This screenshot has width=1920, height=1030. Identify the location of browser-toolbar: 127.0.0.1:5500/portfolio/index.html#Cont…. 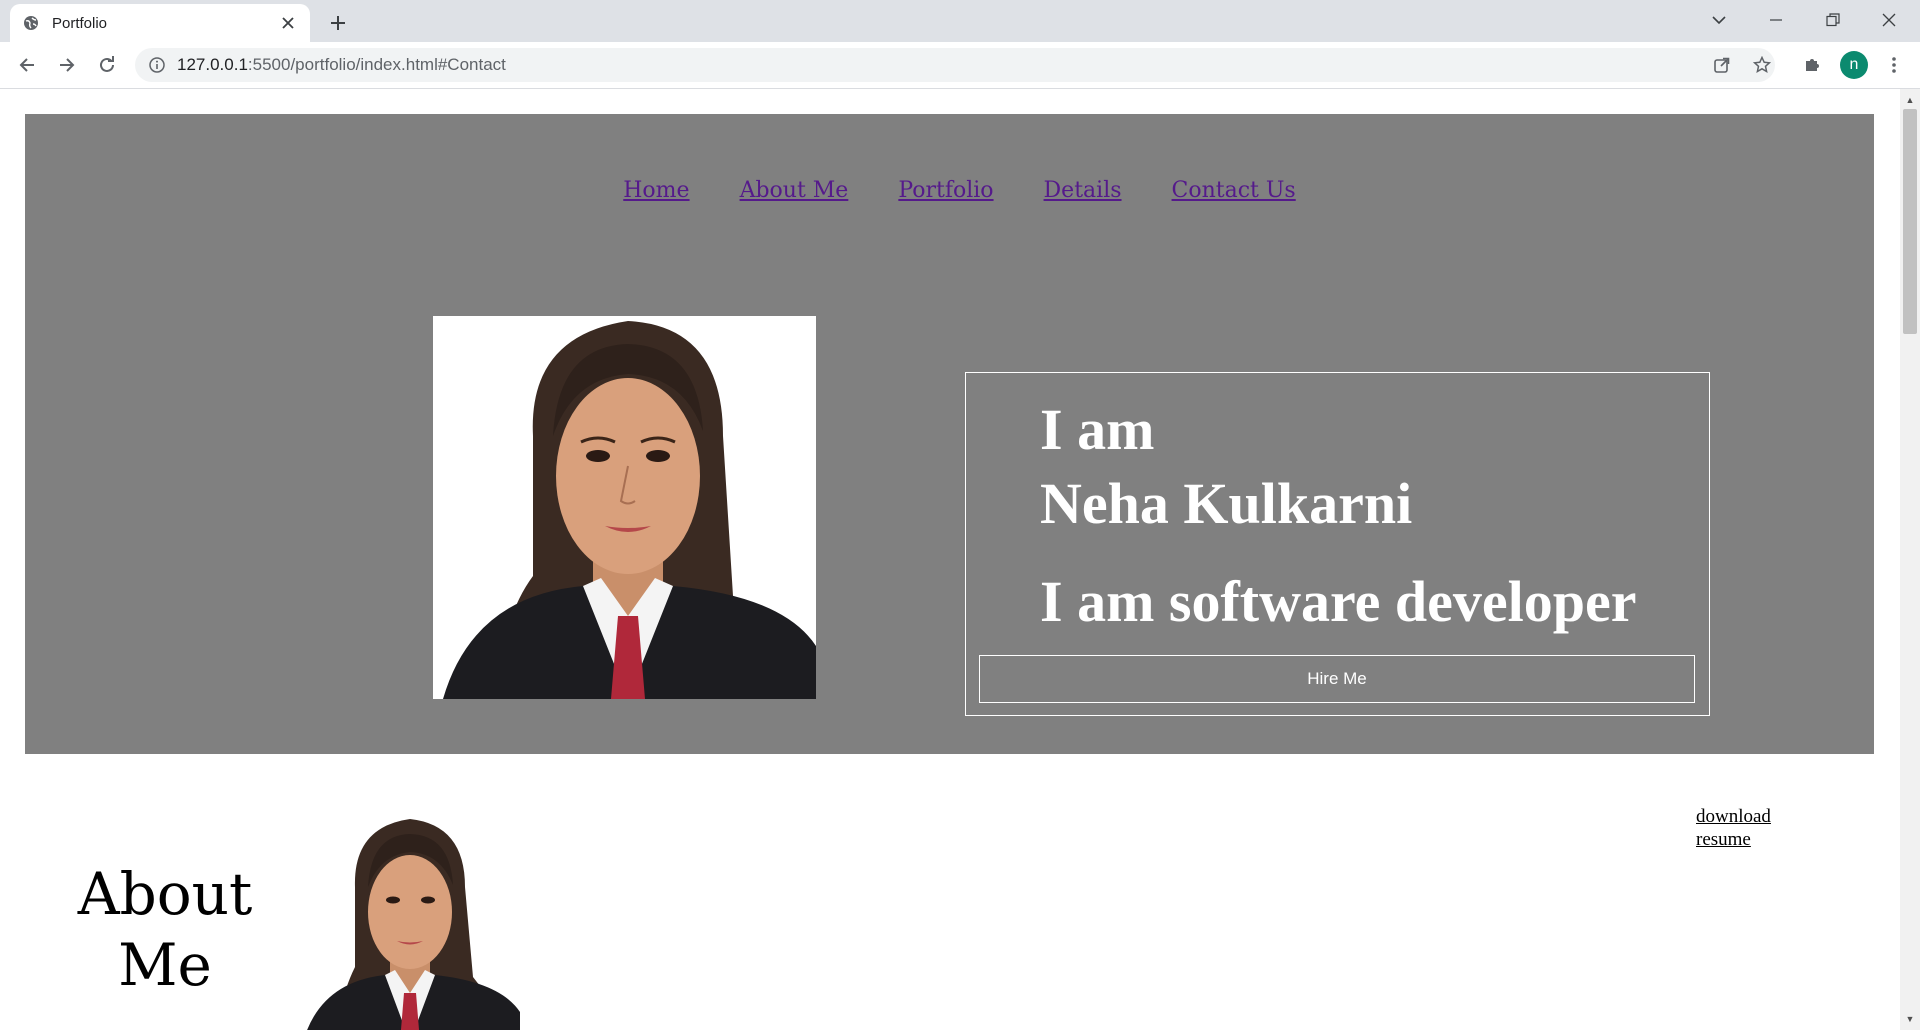
(960, 65).